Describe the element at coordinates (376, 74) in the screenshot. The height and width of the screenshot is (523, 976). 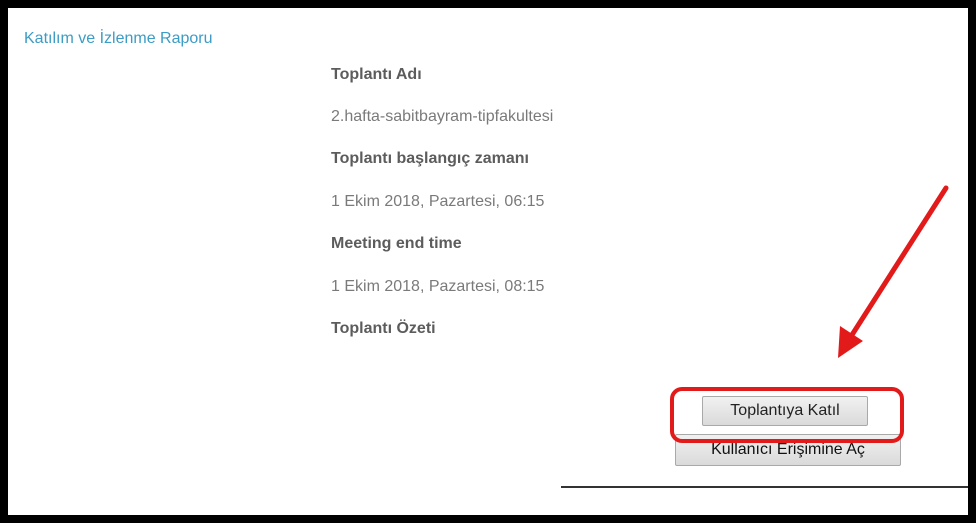
I see `meeting-name-label: Toplantı Adı` at that location.